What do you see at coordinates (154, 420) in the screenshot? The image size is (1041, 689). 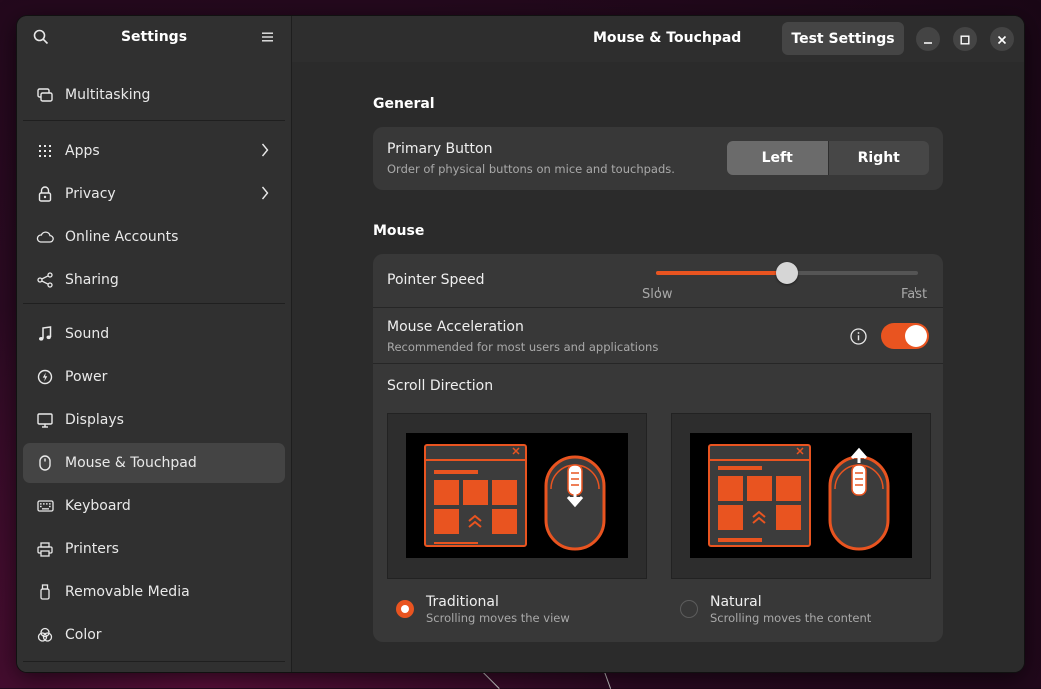 I see `sidebar-item-displays: Displays` at bounding box center [154, 420].